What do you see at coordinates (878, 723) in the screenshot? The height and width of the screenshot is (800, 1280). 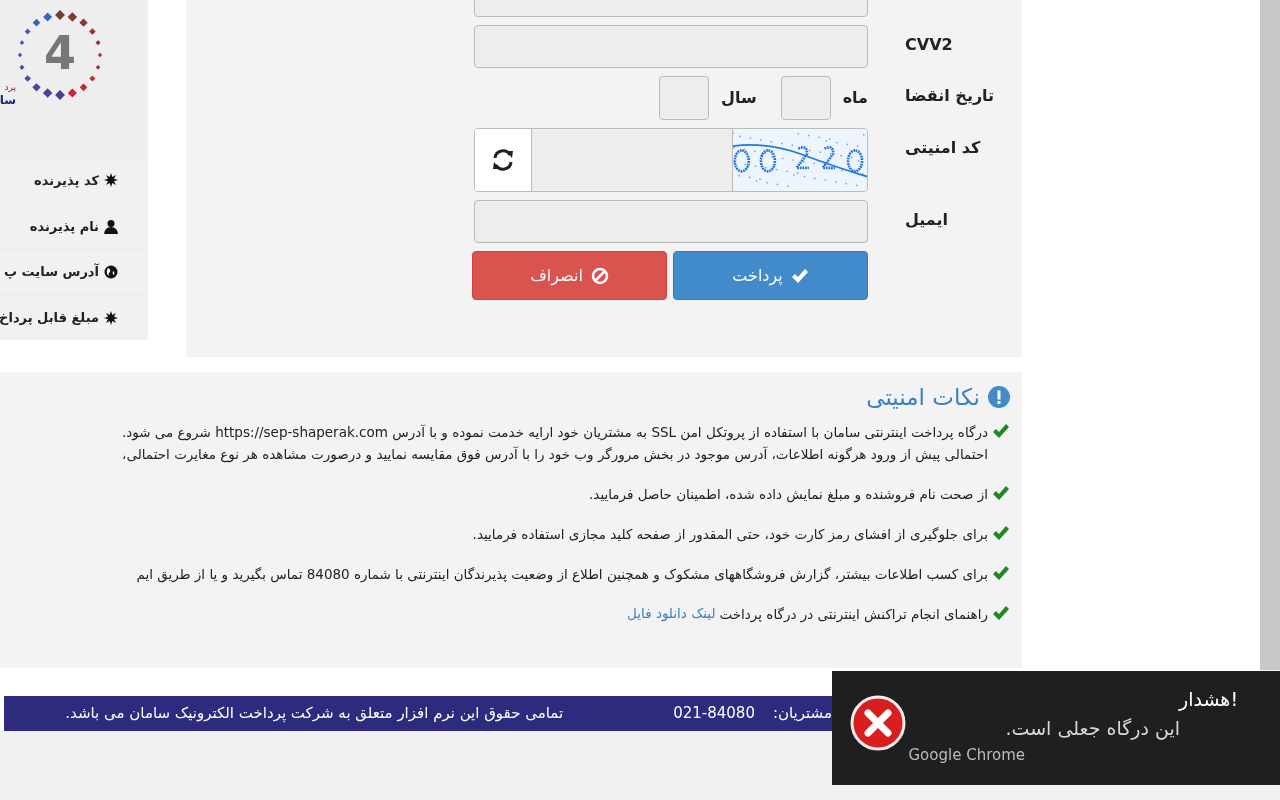 I see `error-icon` at bounding box center [878, 723].